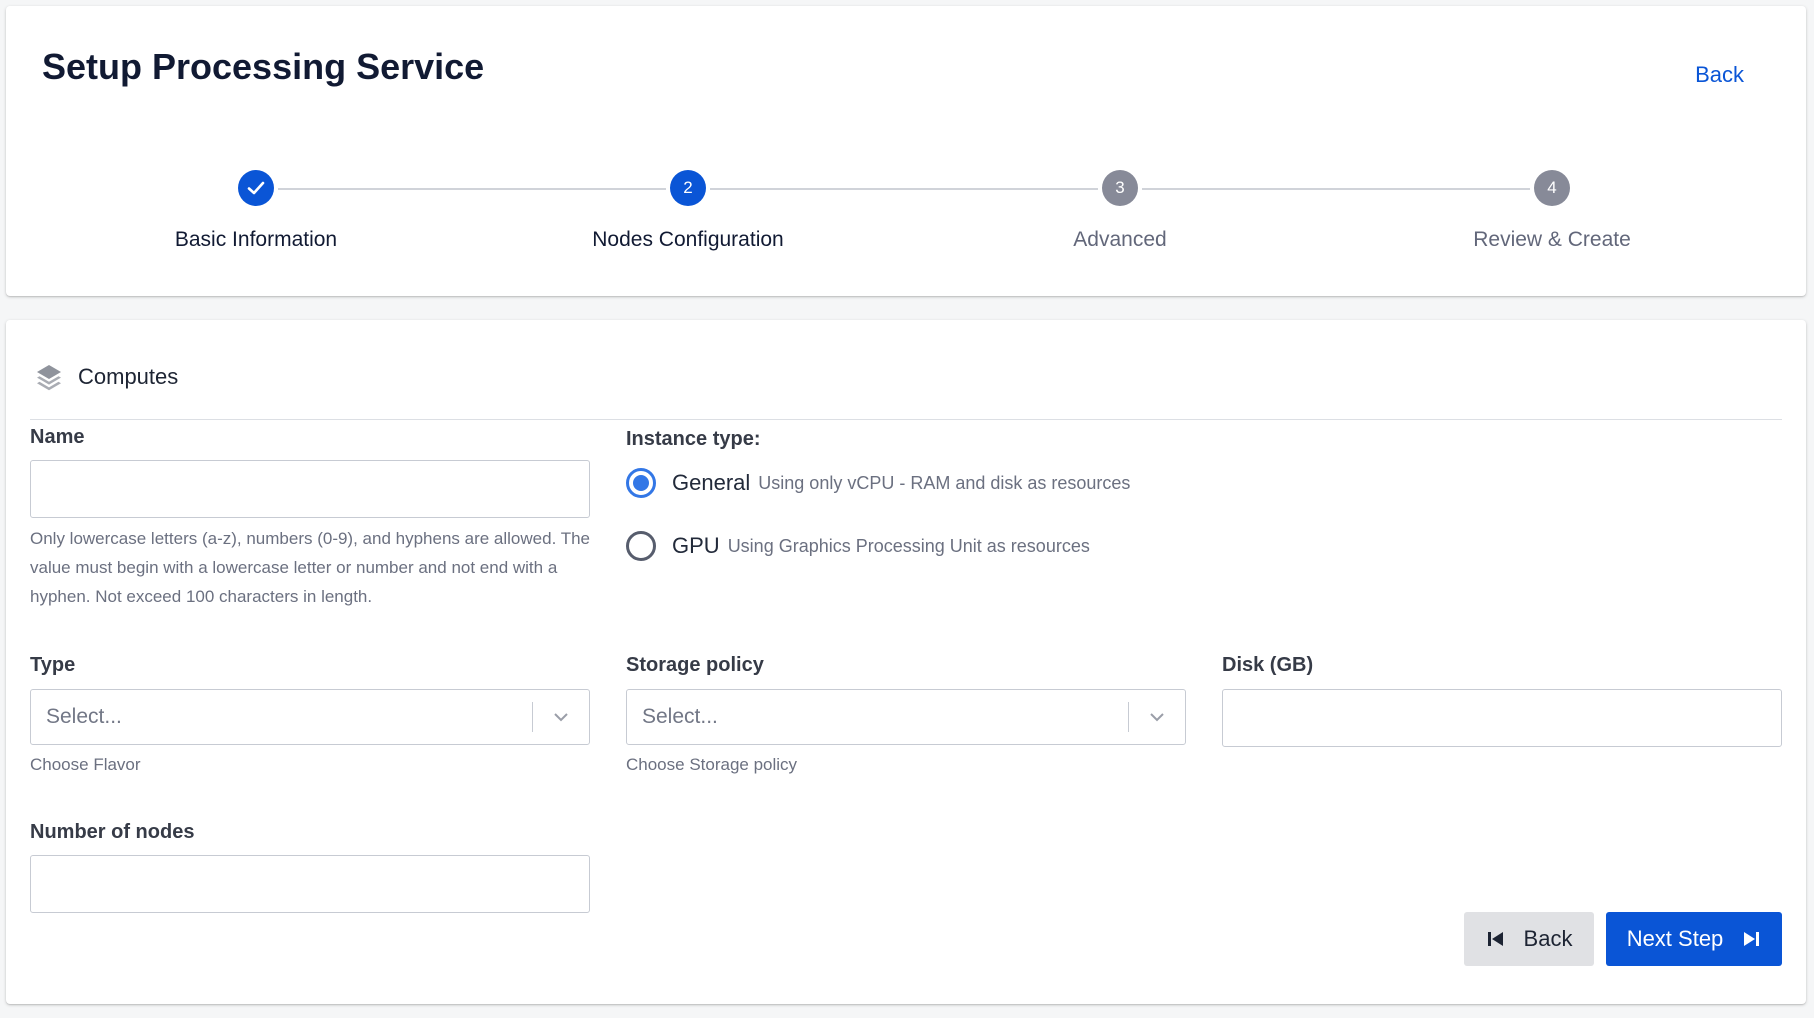 The width and height of the screenshot is (1814, 1018). Describe the element at coordinates (1675, 938) in the screenshot. I see `next-step-button-label: Next Step` at that location.